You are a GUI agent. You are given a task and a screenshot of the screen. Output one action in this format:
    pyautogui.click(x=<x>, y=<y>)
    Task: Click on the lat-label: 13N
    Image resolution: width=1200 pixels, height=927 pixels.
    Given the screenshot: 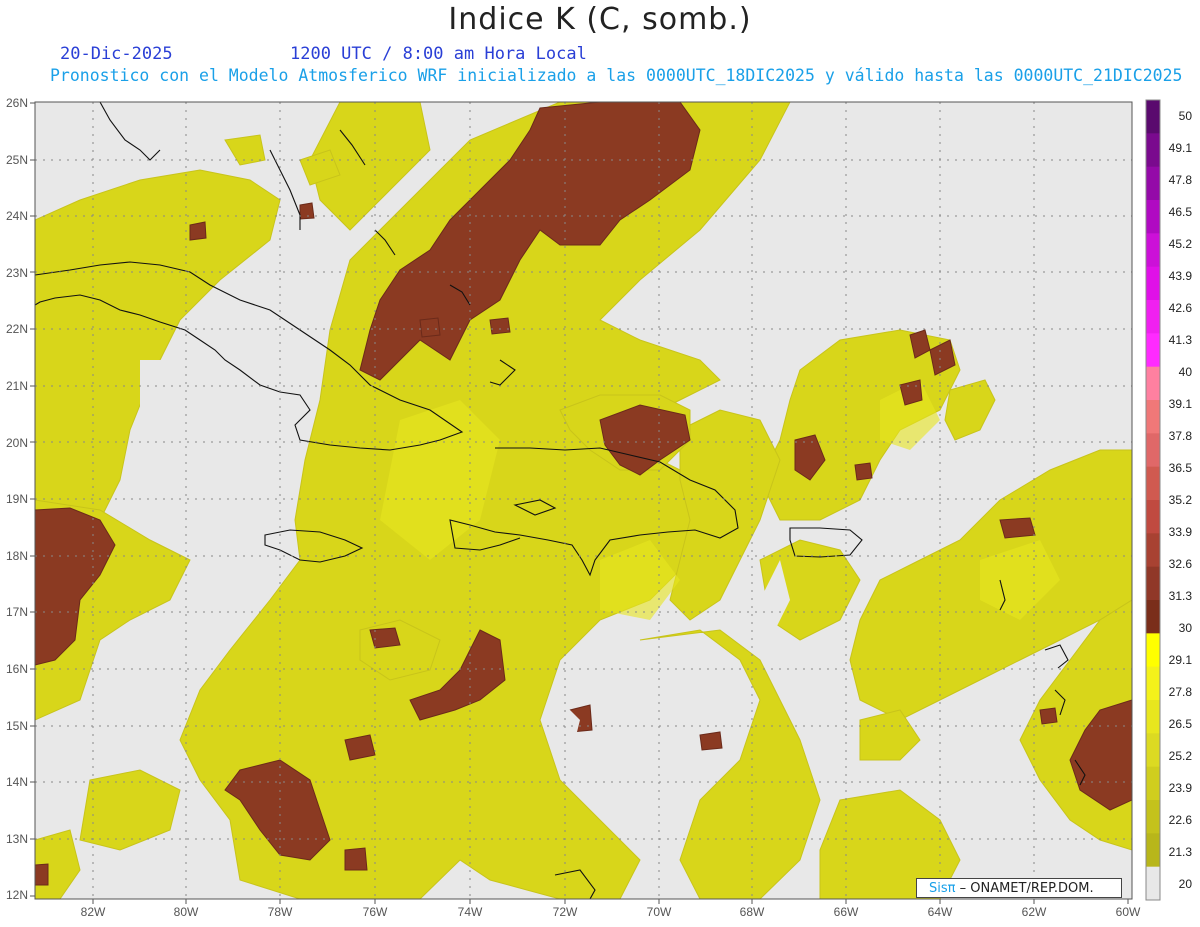 What is the action you would take?
    pyautogui.click(x=17, y=839)
    